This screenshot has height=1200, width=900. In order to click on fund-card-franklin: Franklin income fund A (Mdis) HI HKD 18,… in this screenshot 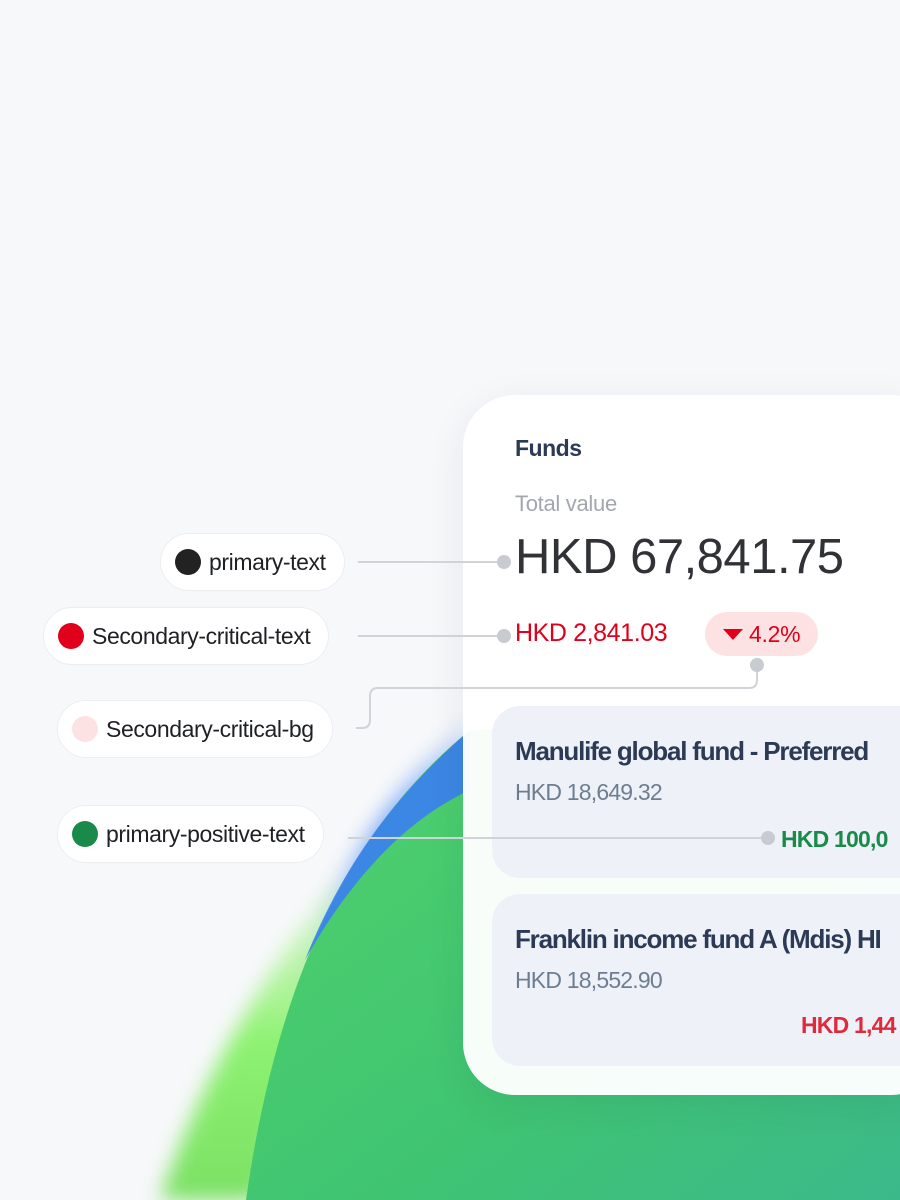, I will do `click(696, 980)`.